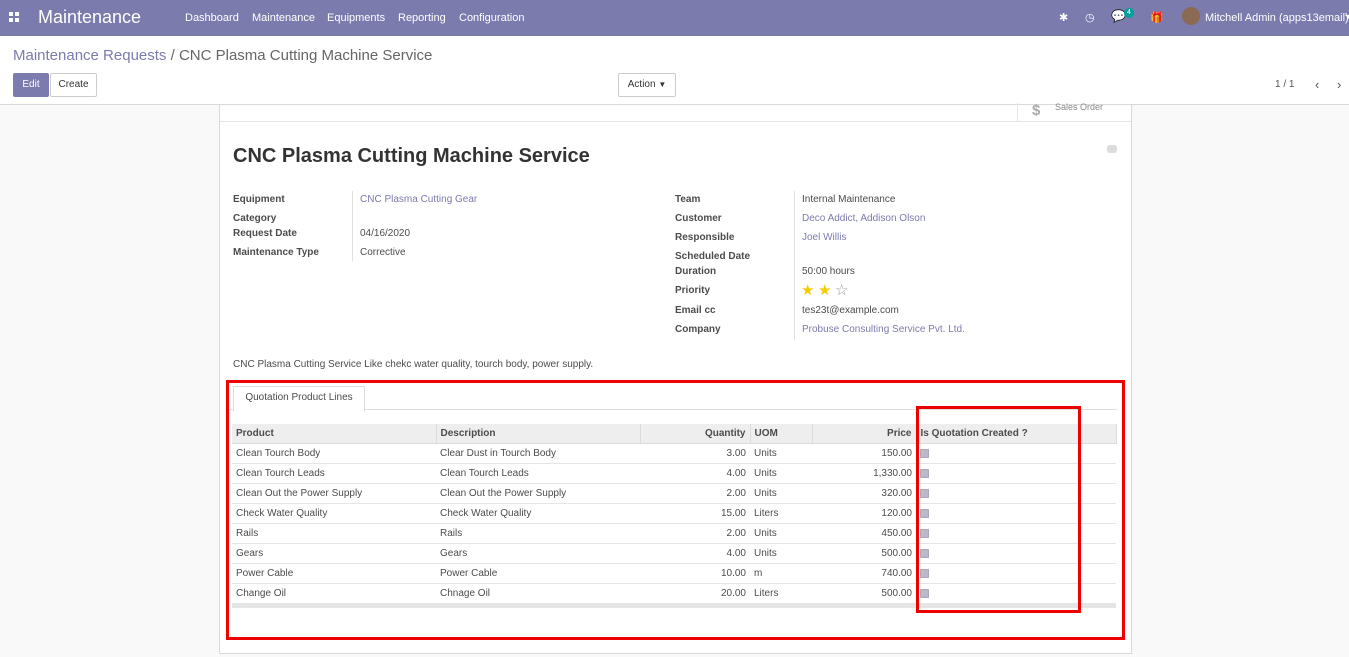 This screenshot has height=657, width=1349. Describe the element at coordinates (1112, 149) in the screenshot. I see `kanban-state-icon` at that location.